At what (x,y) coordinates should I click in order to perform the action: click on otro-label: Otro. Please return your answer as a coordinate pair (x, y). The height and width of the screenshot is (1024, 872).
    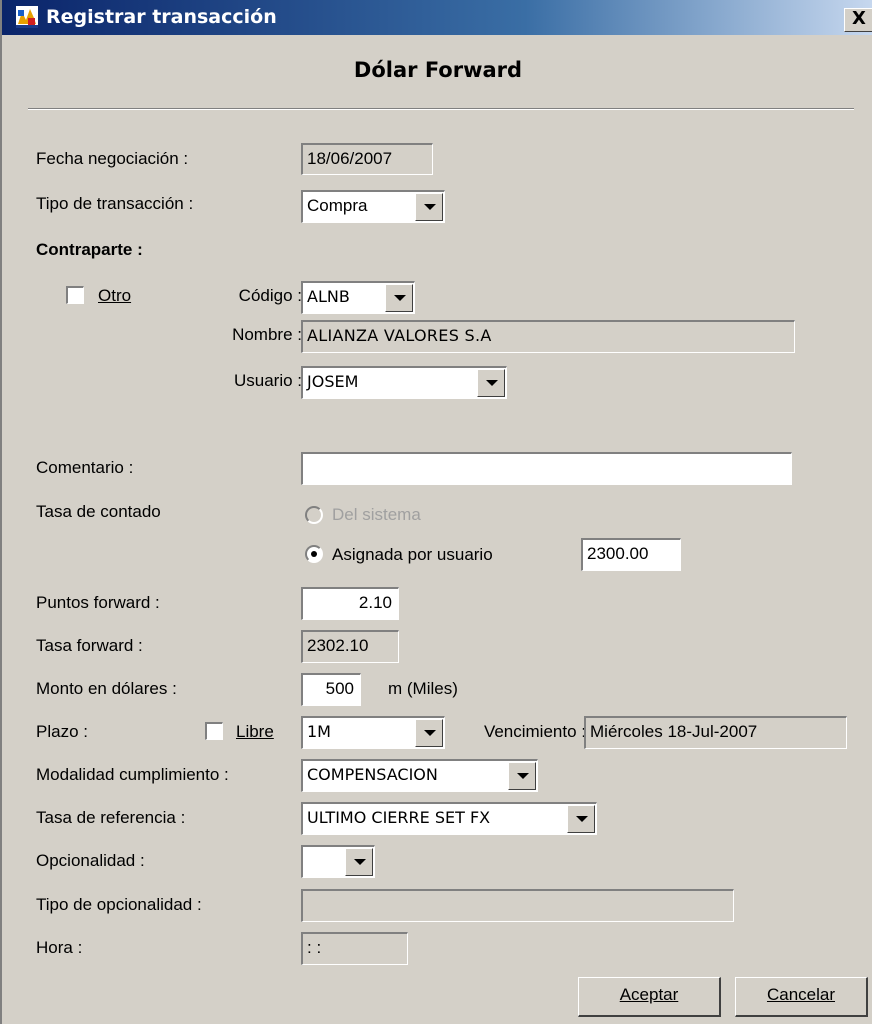
    Looking at the image, I should click on (114, 296).